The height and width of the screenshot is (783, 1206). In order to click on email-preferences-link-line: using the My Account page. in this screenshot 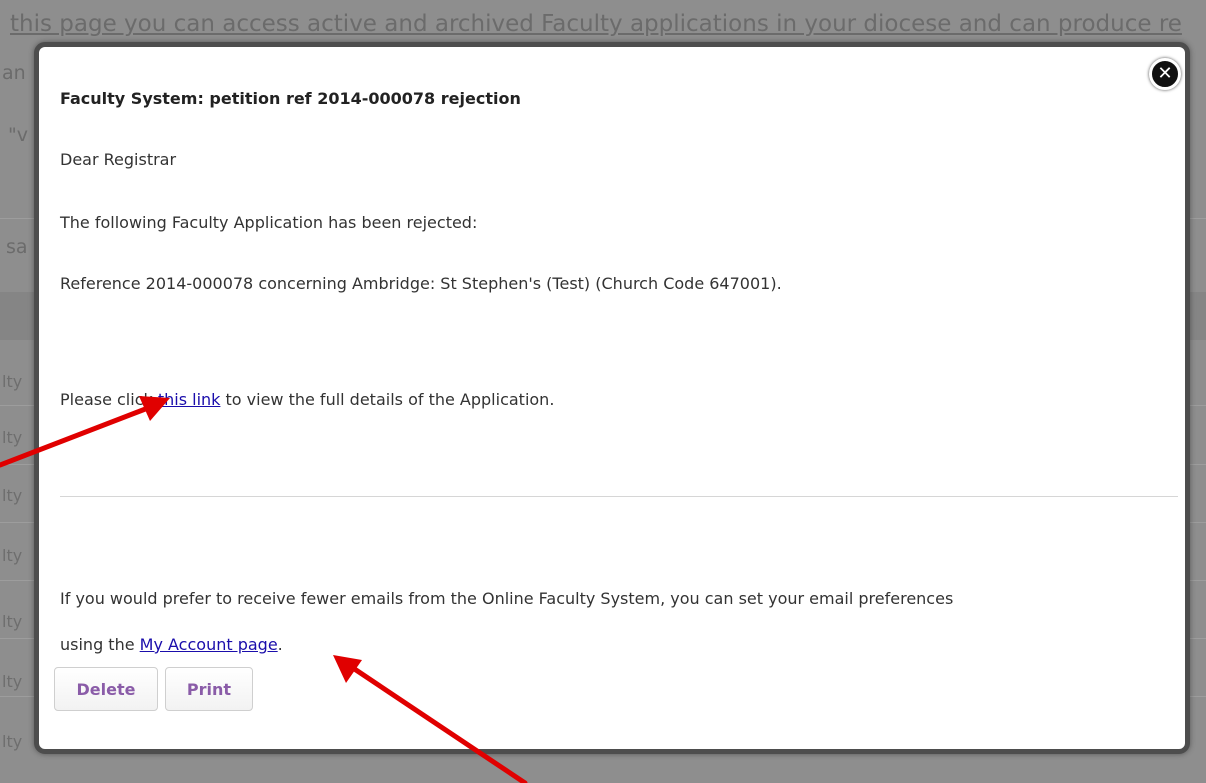, I will do `click(171, 644)`.